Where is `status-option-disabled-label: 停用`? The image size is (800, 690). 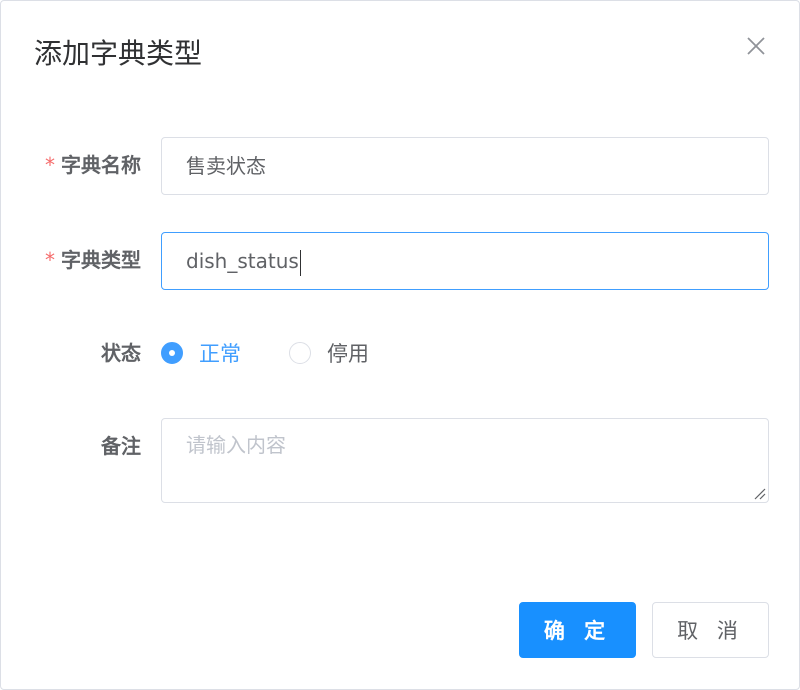
status-option-disabled-label: 停用 is located at coordinates (348, 354).